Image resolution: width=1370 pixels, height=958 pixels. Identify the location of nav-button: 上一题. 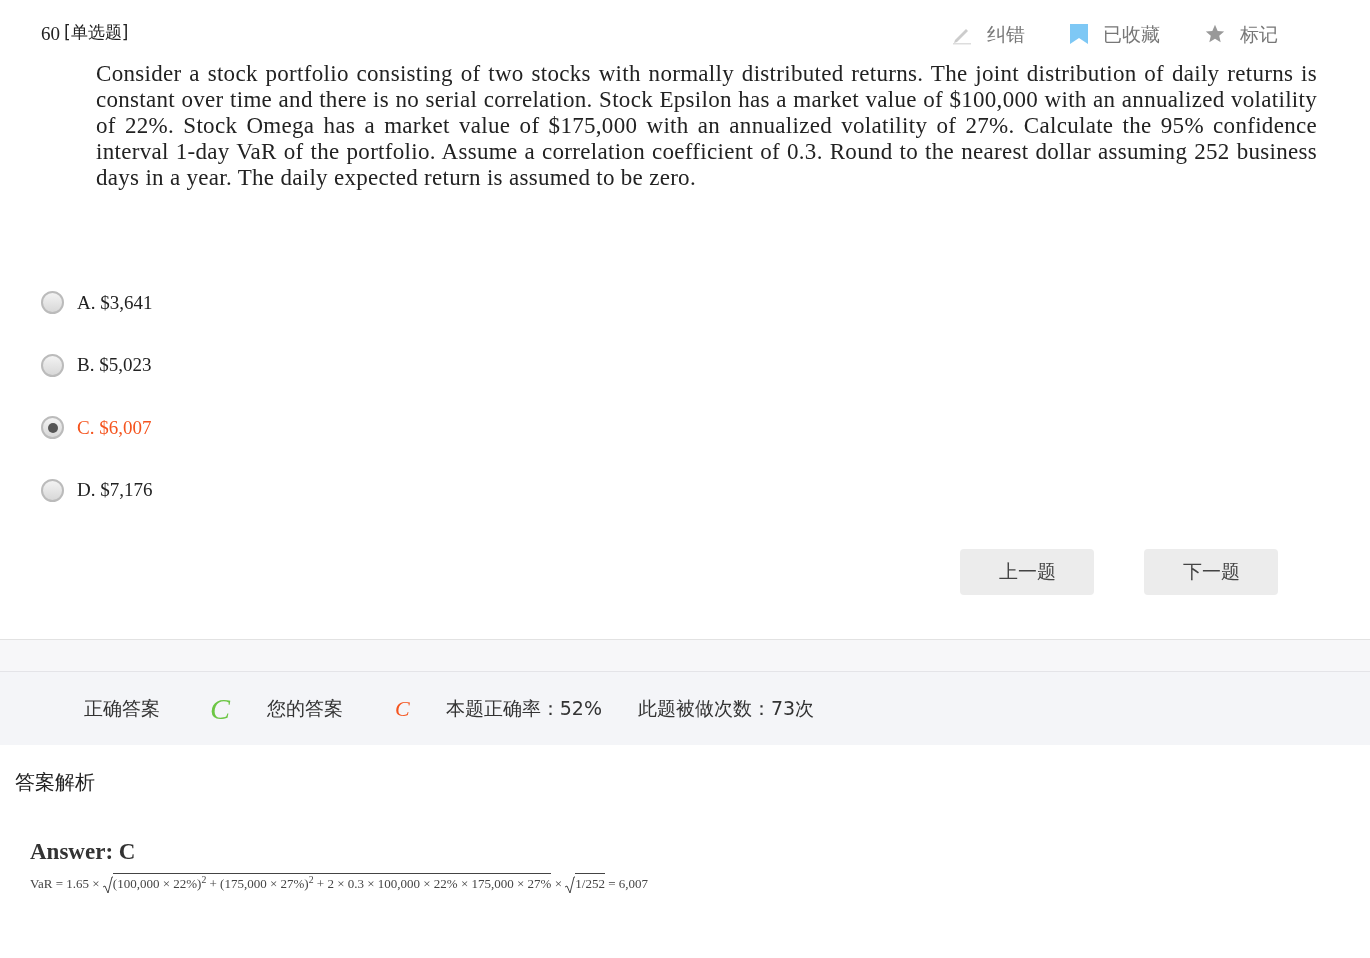
(1027, 571).